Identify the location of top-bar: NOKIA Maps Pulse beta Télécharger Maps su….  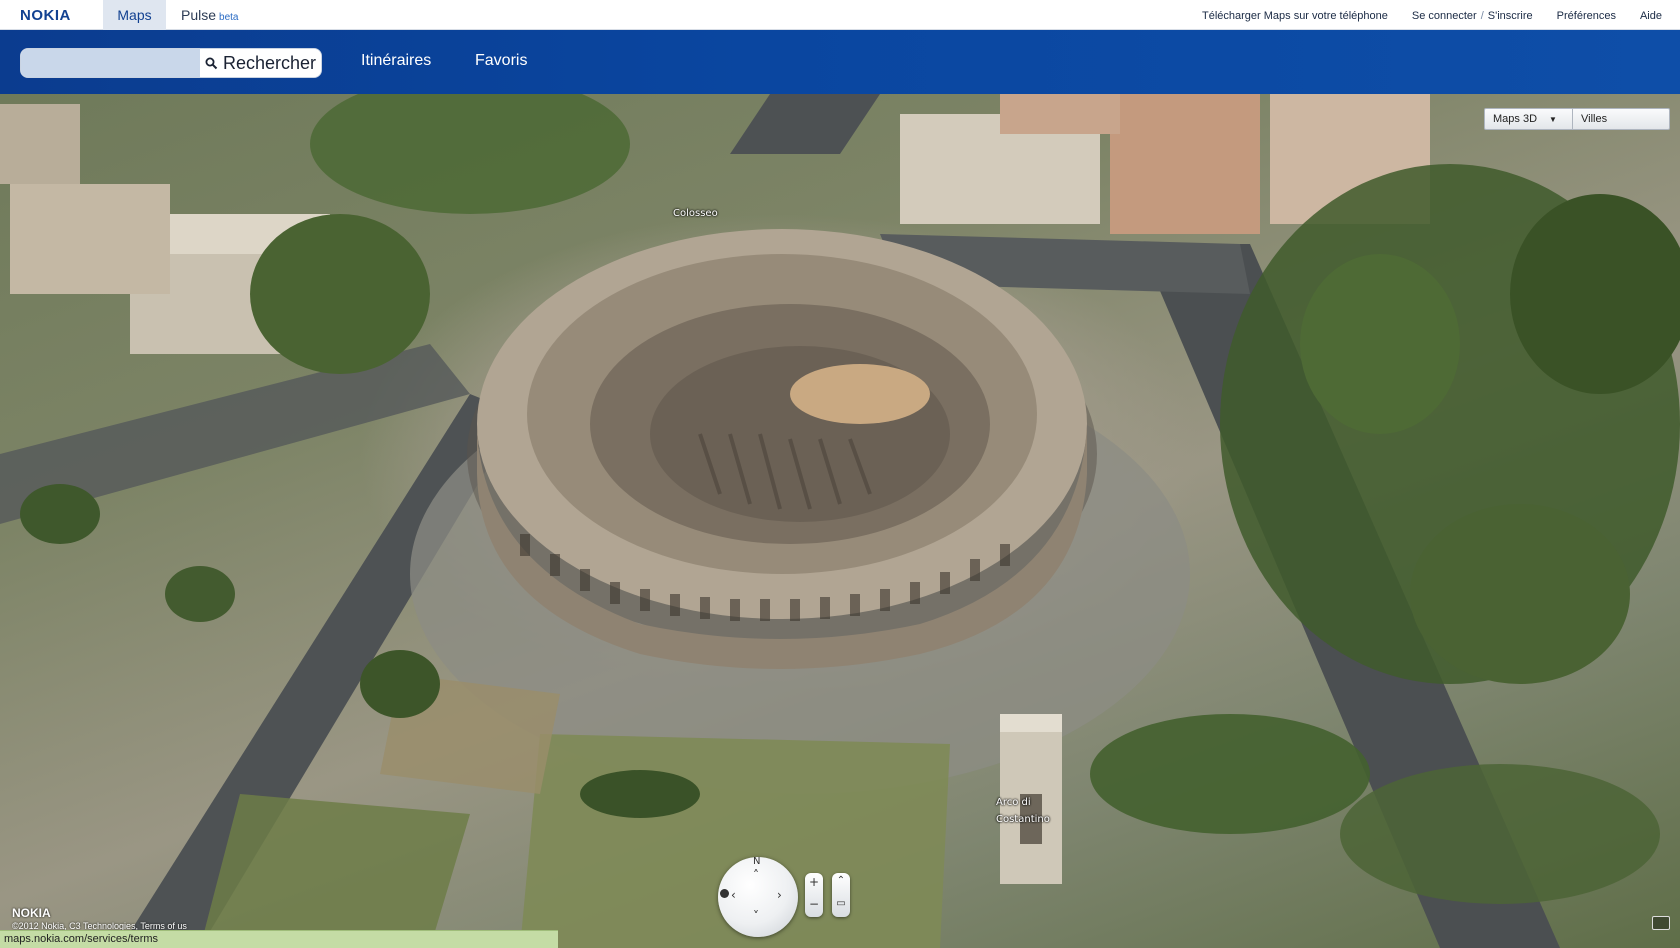
(840, 15).